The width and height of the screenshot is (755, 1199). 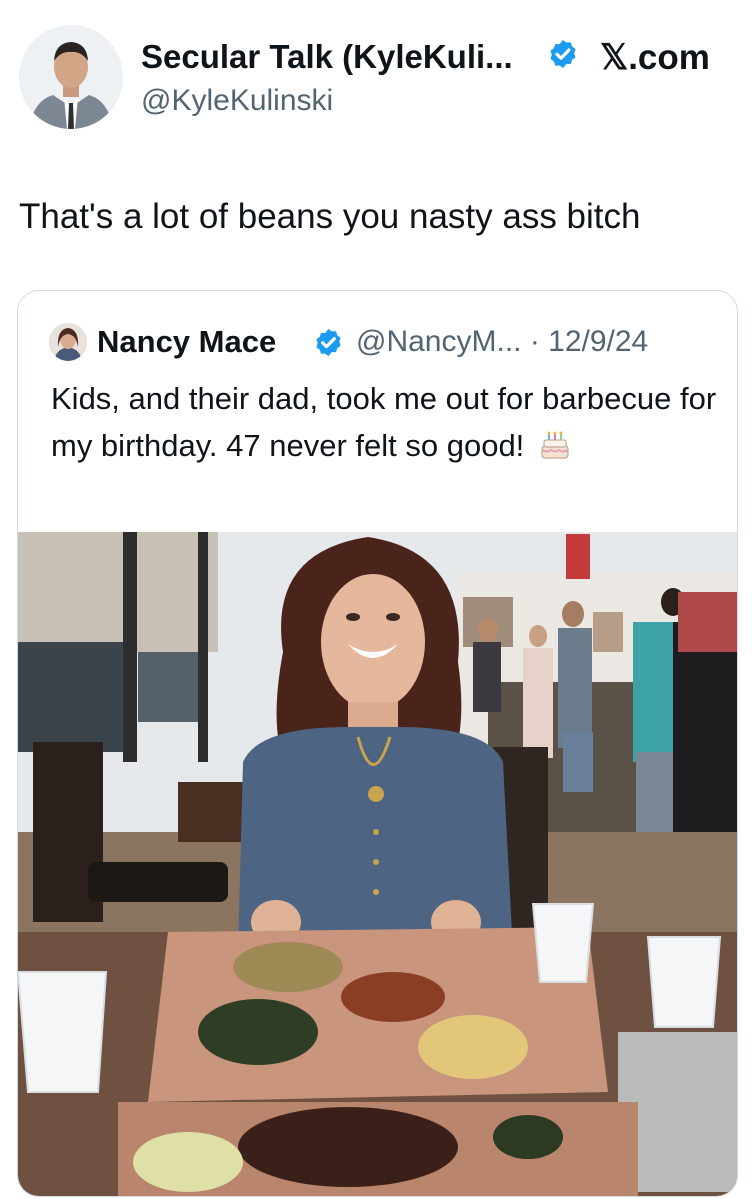 What do you see at coordinates (186, 342) in the screenshot?
I see `quoted-author-name: Nancy Mace` at bounding box center [186, 342].